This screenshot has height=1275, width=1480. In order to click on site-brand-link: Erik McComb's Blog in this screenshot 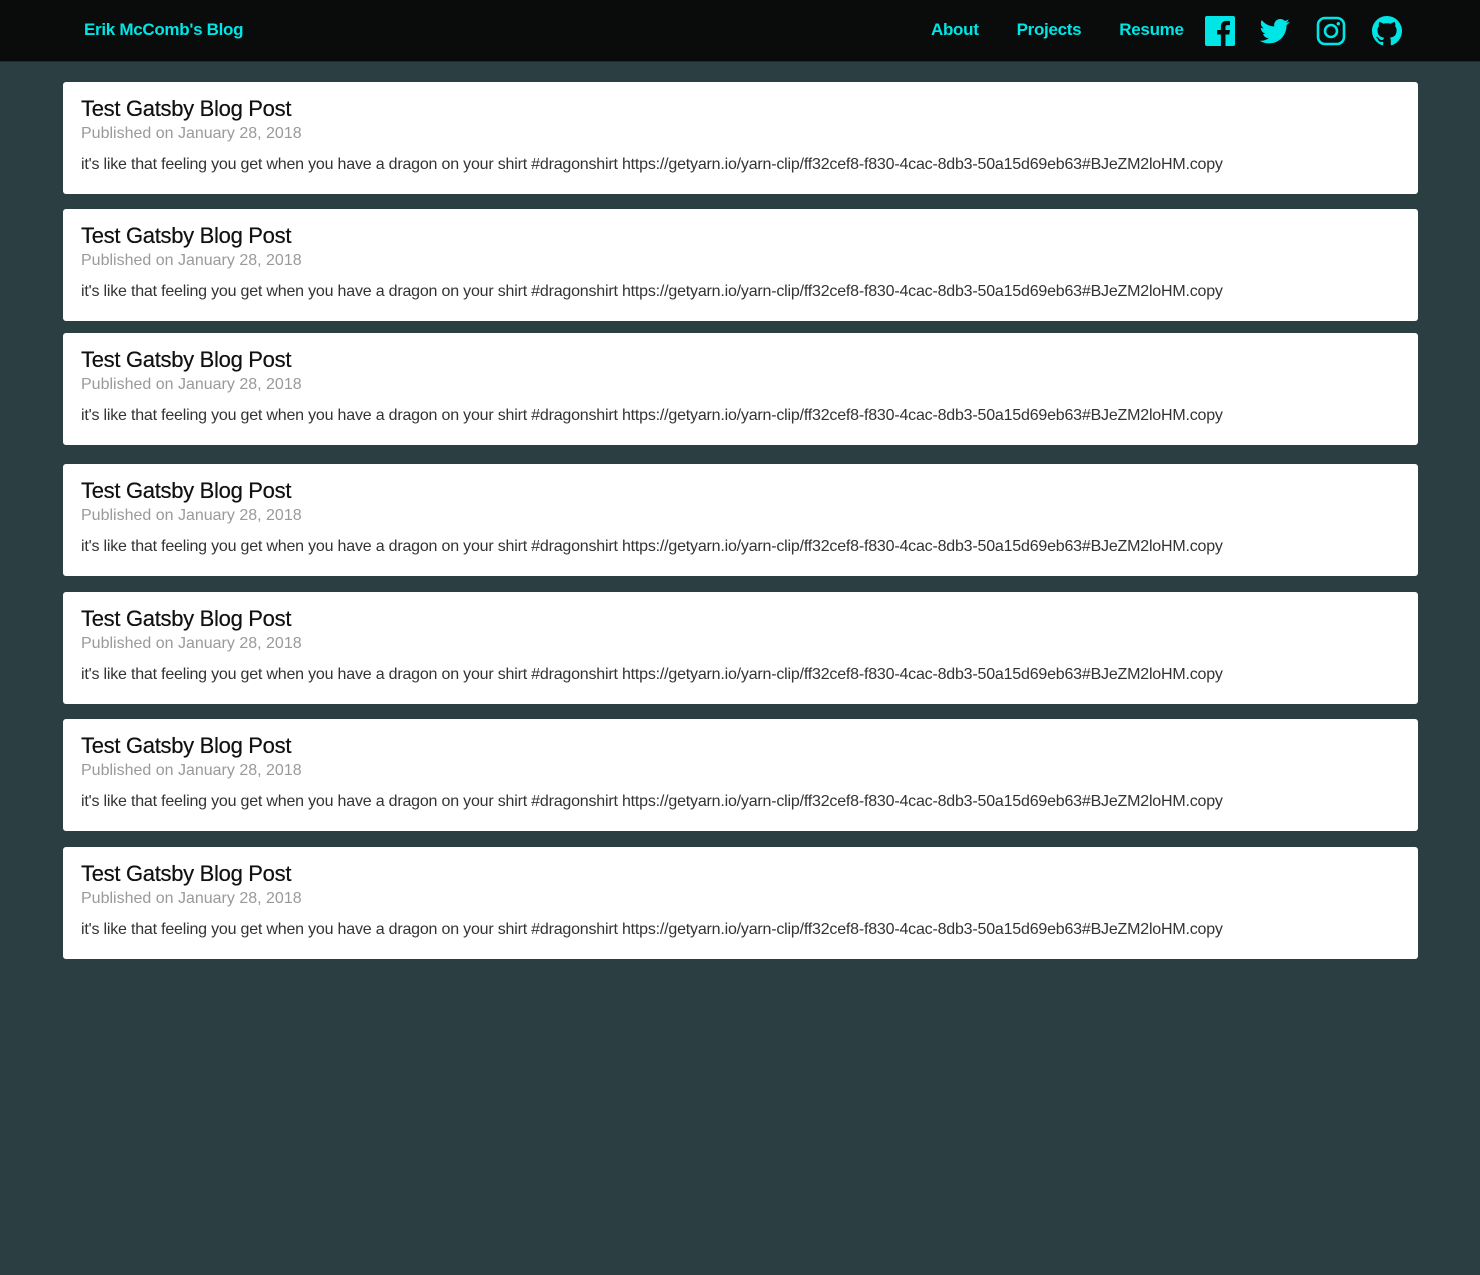, I will do `click(164, 30)`.